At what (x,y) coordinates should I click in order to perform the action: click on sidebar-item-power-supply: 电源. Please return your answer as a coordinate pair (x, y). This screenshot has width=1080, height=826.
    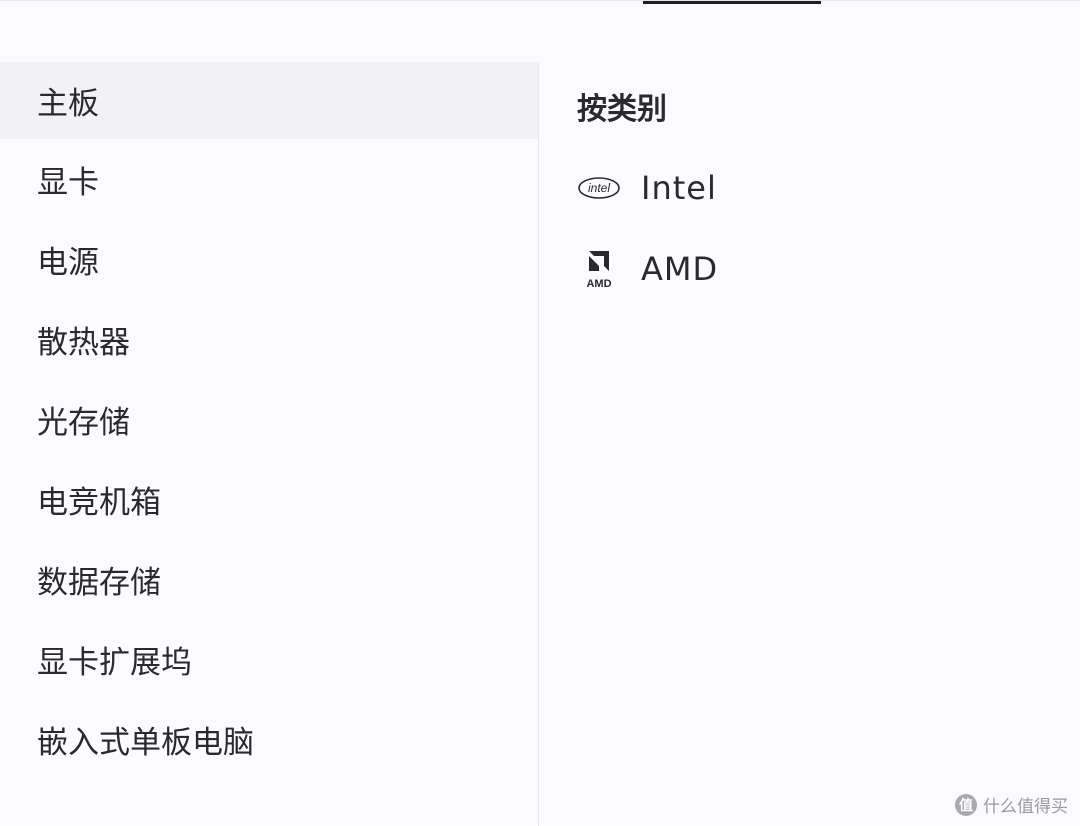
    Looking at the image, I should click on (269, 259).